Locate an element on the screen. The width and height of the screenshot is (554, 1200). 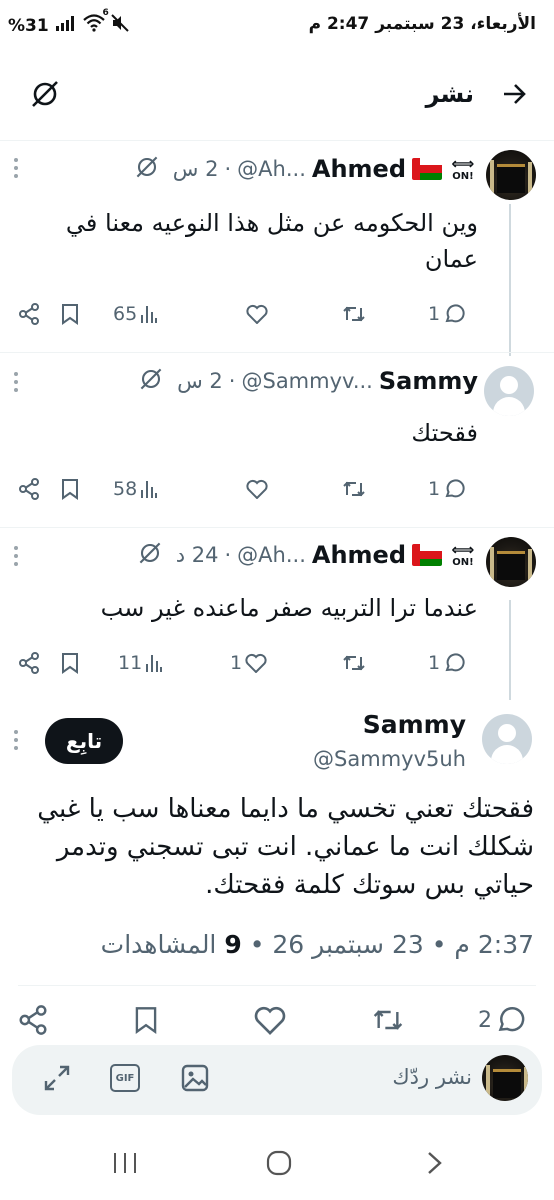
header-divider is located at coordinates (277, 140).